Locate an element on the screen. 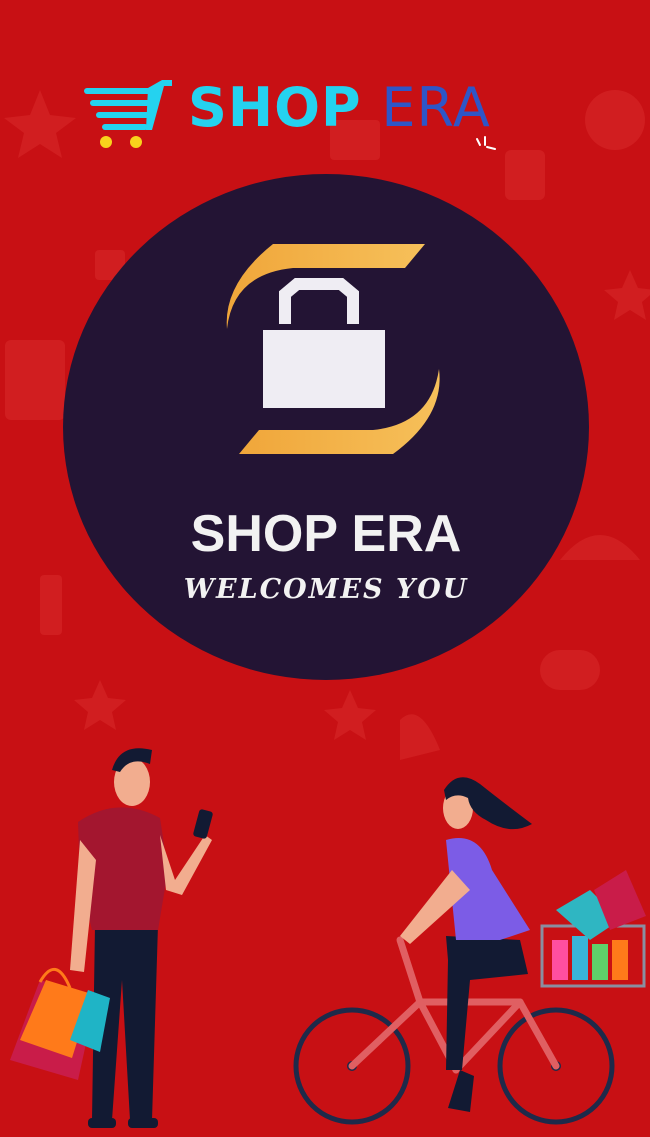  lipstick-icon is located at coordinates (51, 605).